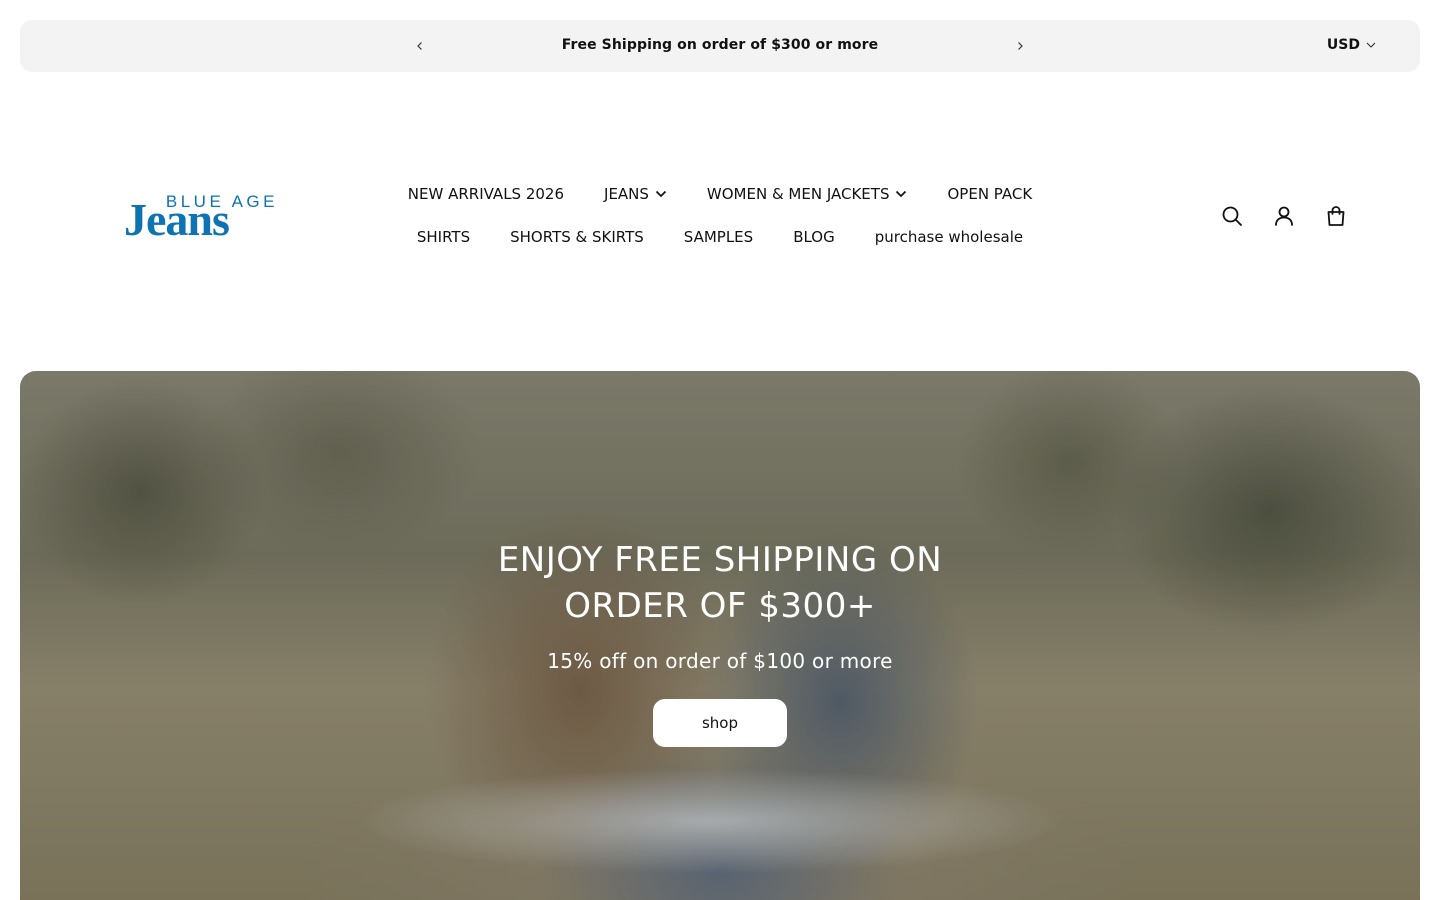 The width and height of the screenshot is (1440, 900). What do you see at coordinates (1343, 45) in the screenshot?
I see `currency-label: USD` at bounding box center [1343, 45].